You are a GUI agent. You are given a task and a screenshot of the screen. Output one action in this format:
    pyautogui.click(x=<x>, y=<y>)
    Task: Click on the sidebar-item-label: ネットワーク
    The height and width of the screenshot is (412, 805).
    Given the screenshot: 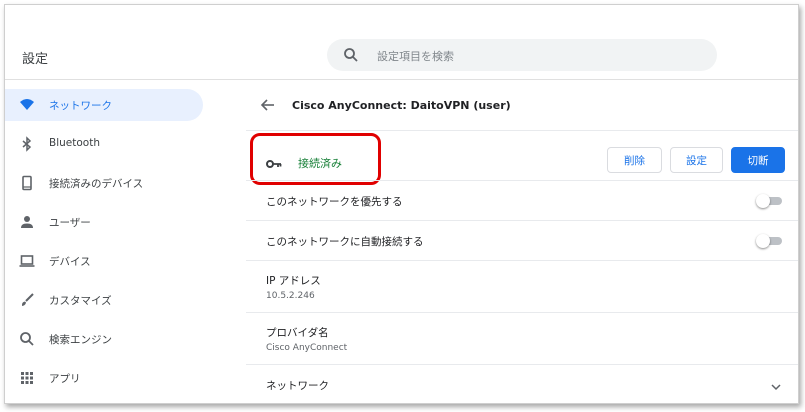 What is the action you would take?
    pyautogui.click(x=80, y=106)
    